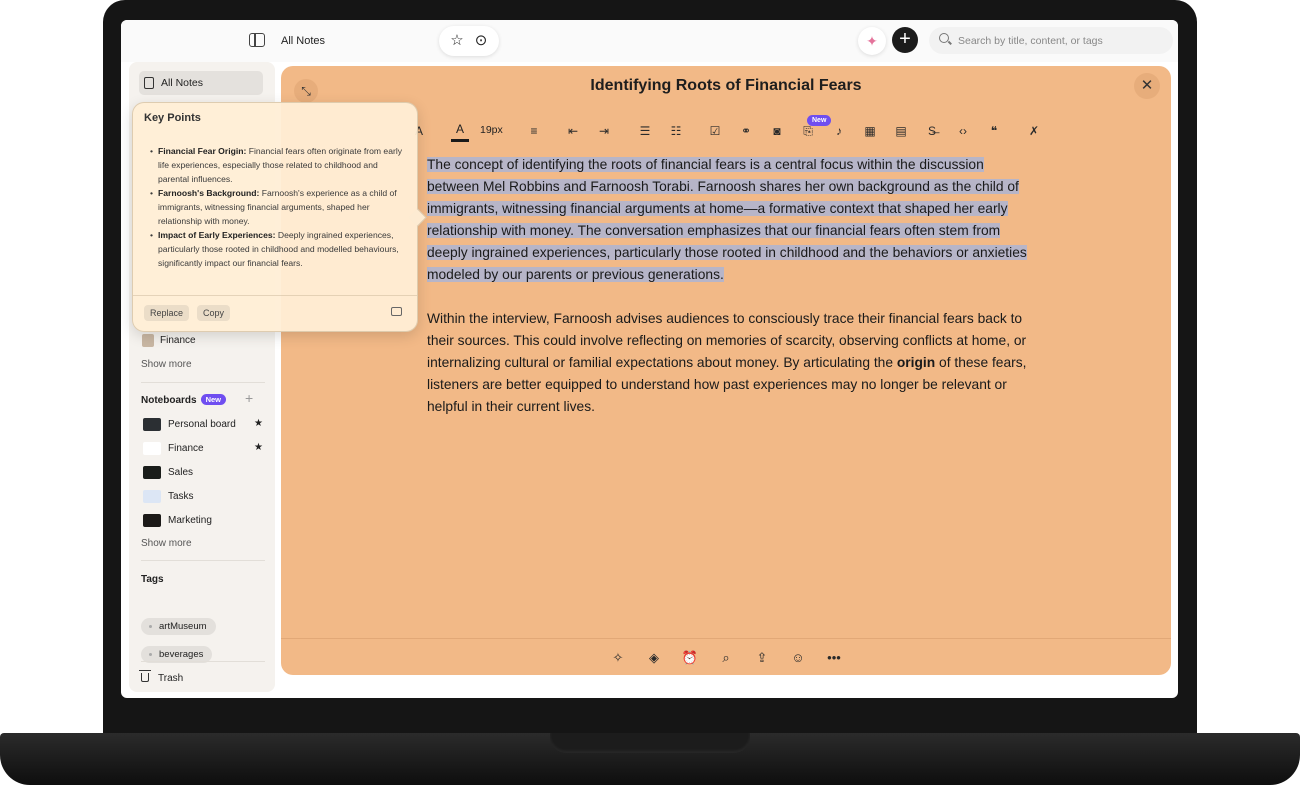 The height and width of the screenshot is (785, 1300). I want to click on font-size-select: 19px, so click(491, 130).